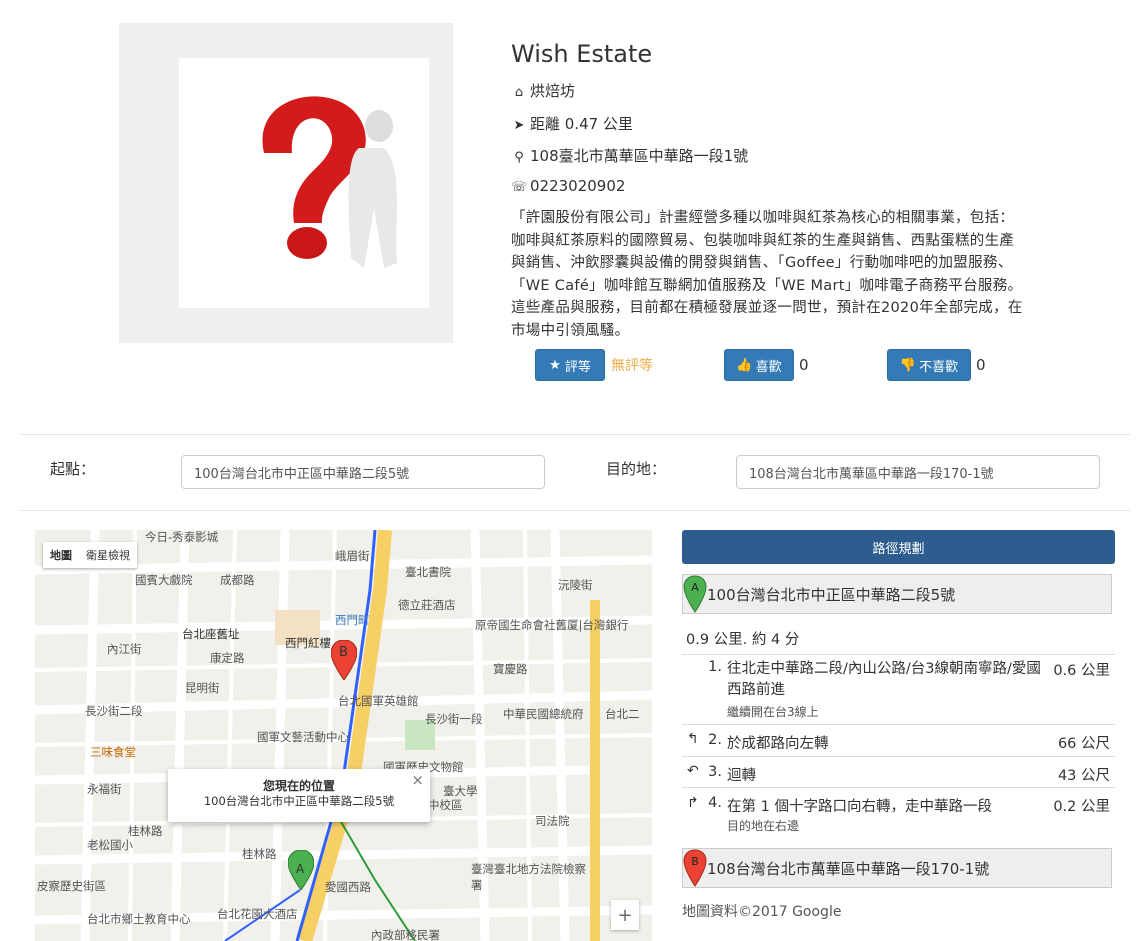 This screenshot has height=941, width=1137. What do you see at coordinates (773, 712) in the screenshot?
I see `step-note: 繼續開在台3線上` at bounding box center [773, 712].